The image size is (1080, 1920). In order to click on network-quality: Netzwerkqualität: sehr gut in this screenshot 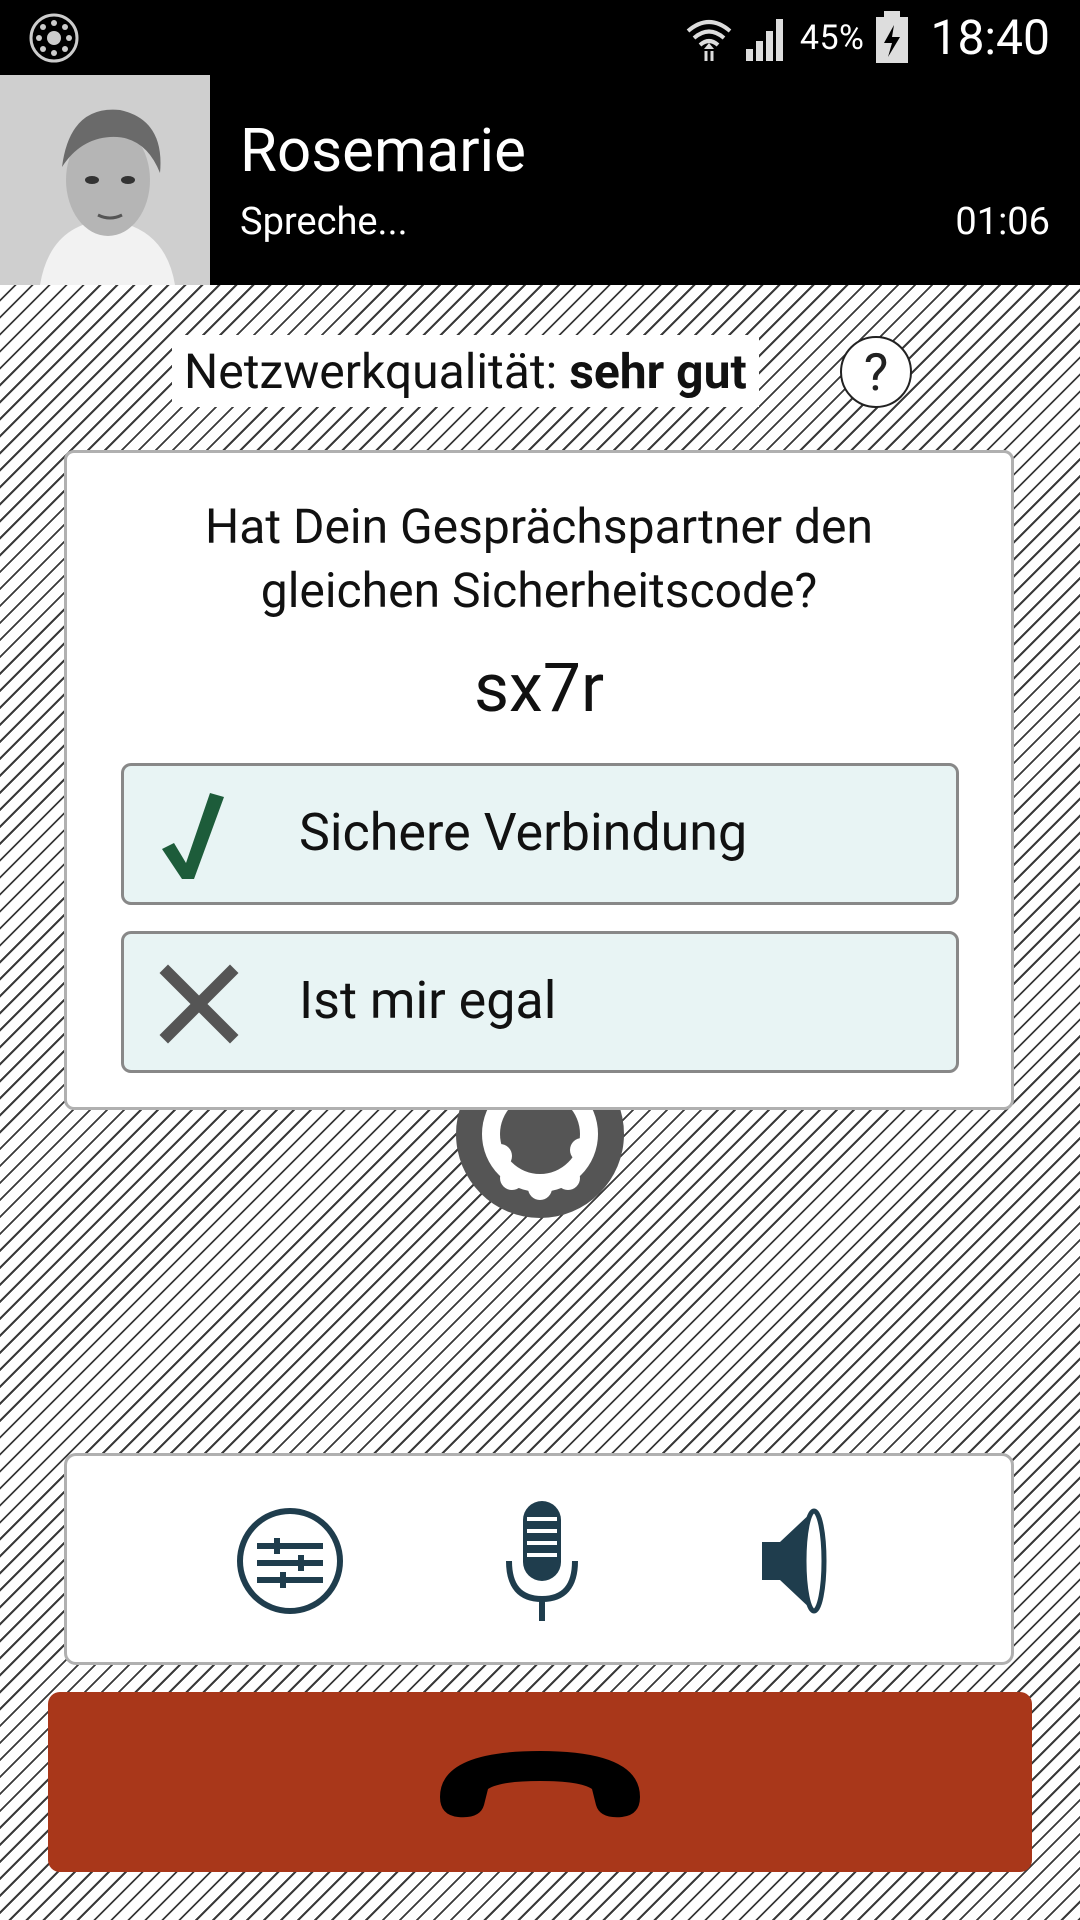, I will do `click(465, 371)`.